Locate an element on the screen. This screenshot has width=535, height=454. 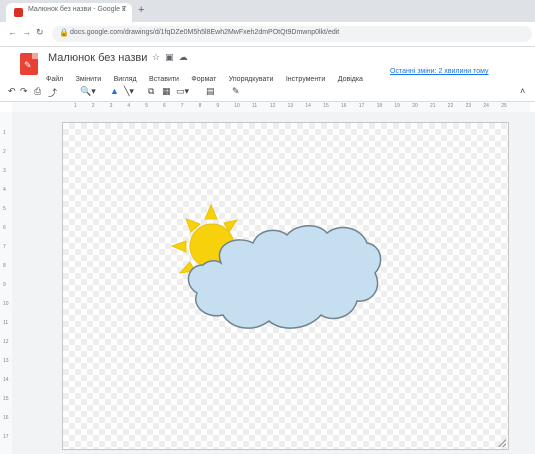
ruler-tick-label: 20 is located at coordinates (415, 106).